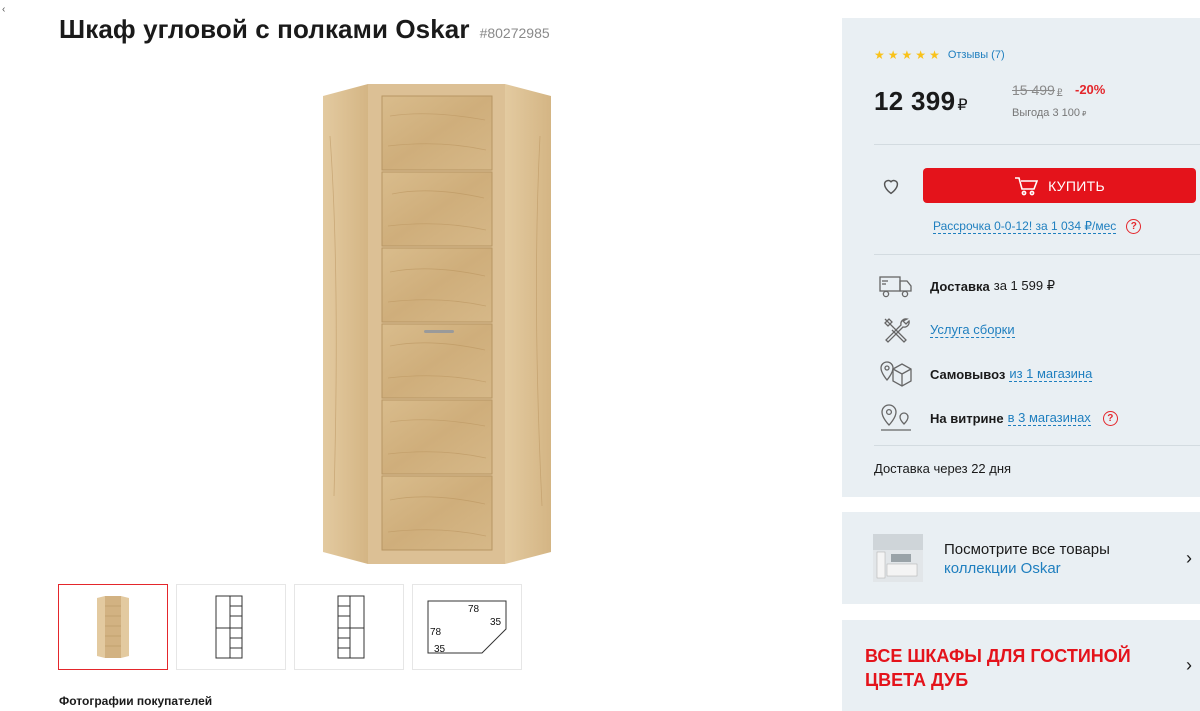  What do you see at coordinates (1084, 114) in the screenshot?
I see `savings-currency: ₽` at bounding box center [1084, 114].